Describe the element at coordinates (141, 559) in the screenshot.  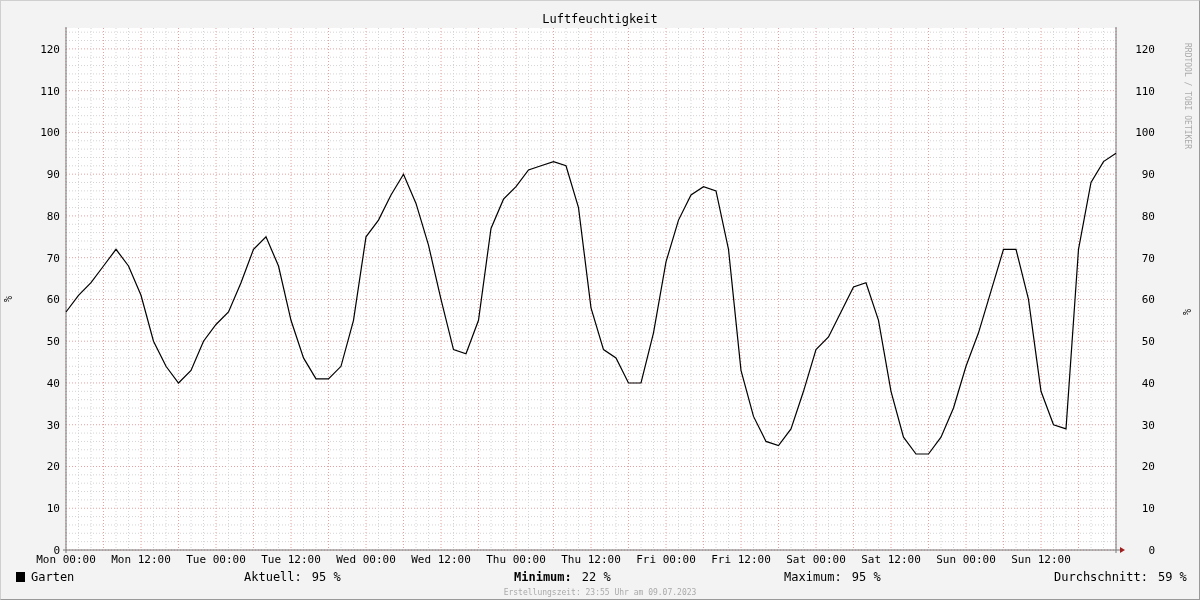
I see `x-tick-label: Mon 12:00` at that location.